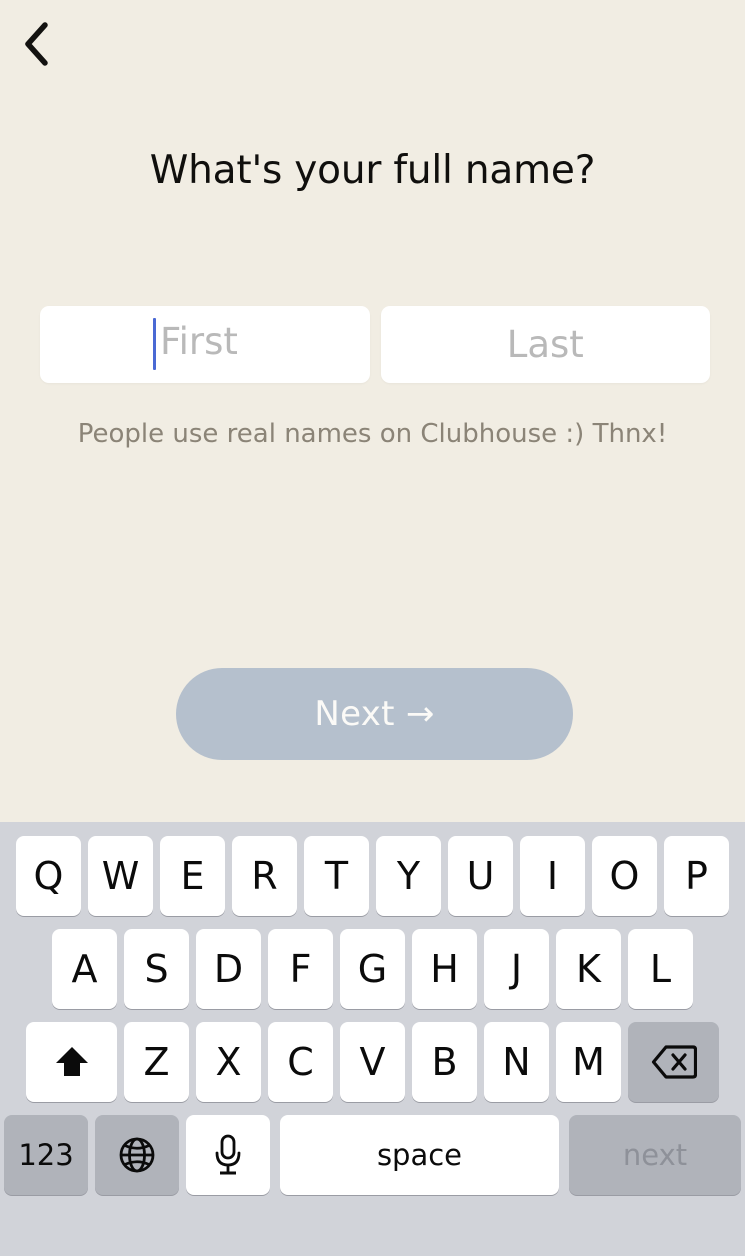 Image resolution: width=745 pixels, height=1256 pixels. I want to click on key-t: T, so click(336, 876).